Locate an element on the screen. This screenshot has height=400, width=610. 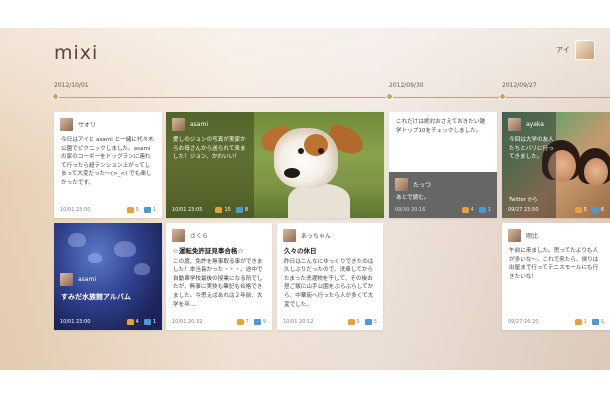
feed-card-aquarium-album: asami すみだ水族館アルバム 10/01 23:00 4 1 is located at coordinates (108, 276).